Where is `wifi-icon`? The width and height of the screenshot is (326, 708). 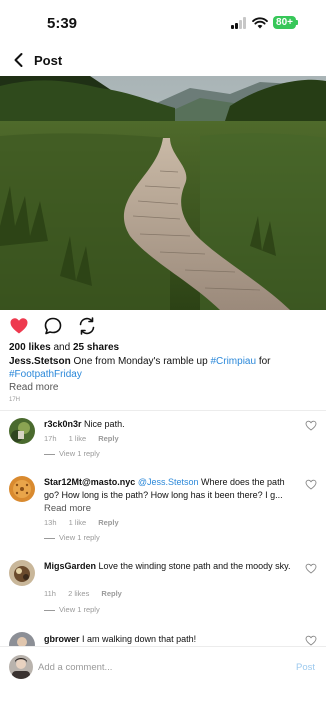
wifi-icon is located at coordinates (260, 23).